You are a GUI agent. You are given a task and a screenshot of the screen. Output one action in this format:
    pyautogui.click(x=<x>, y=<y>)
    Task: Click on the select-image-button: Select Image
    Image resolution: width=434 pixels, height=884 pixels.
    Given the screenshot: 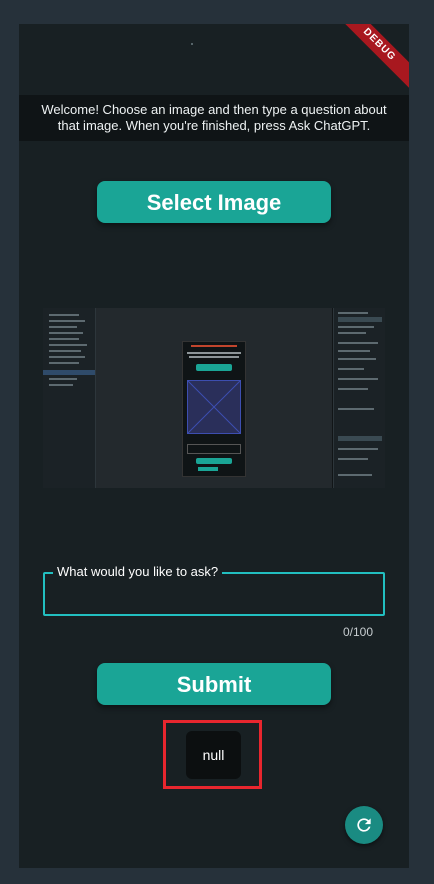 What is the action you would take?
    pyautogui.click(x=214, y=202)
    